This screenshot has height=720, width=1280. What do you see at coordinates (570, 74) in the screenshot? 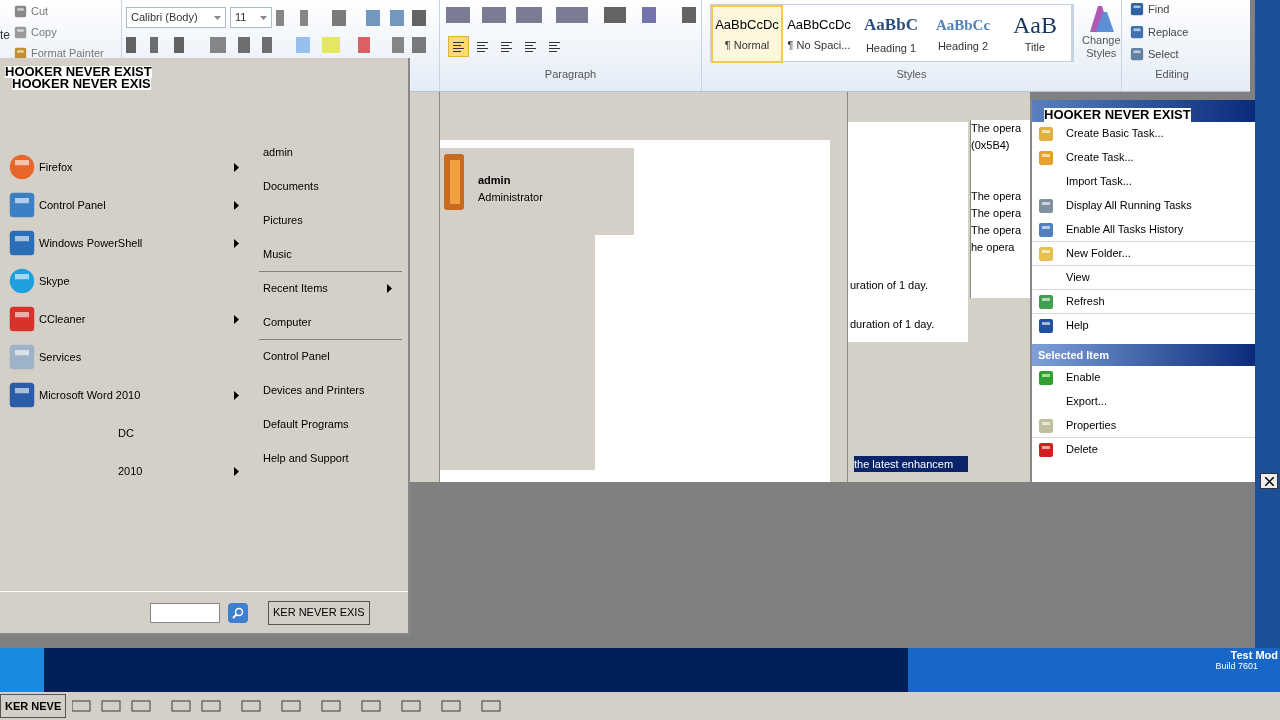
I see `group-label: Paragraph` at bounding box center [570, 74].